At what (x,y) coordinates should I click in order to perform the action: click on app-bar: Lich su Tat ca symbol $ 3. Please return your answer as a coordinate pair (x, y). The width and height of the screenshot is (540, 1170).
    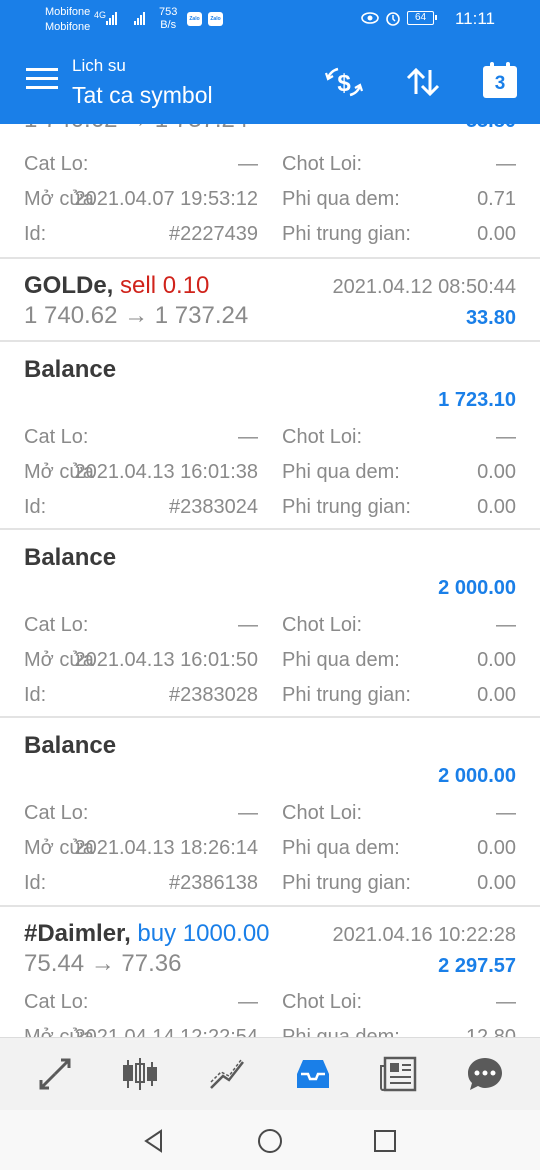
    Looking at the image, I should click on (270, 82).